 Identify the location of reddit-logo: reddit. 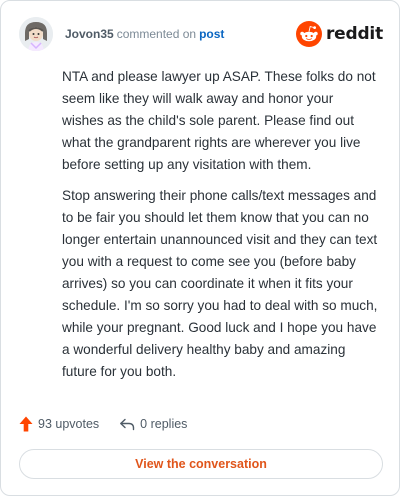
(339, 34).